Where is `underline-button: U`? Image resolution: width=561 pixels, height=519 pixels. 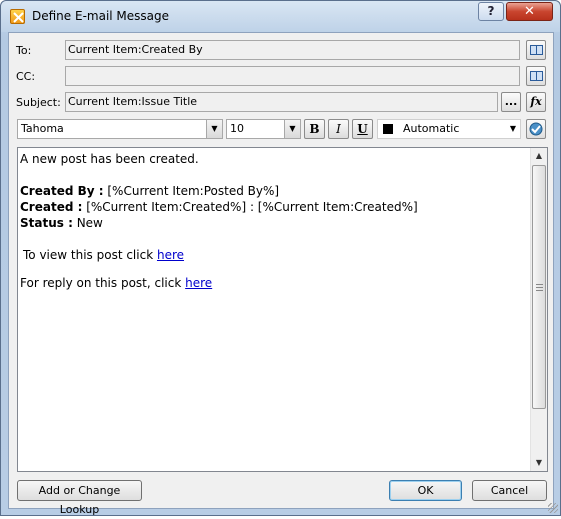 underline-button: U is located at coordinates (362, 129).